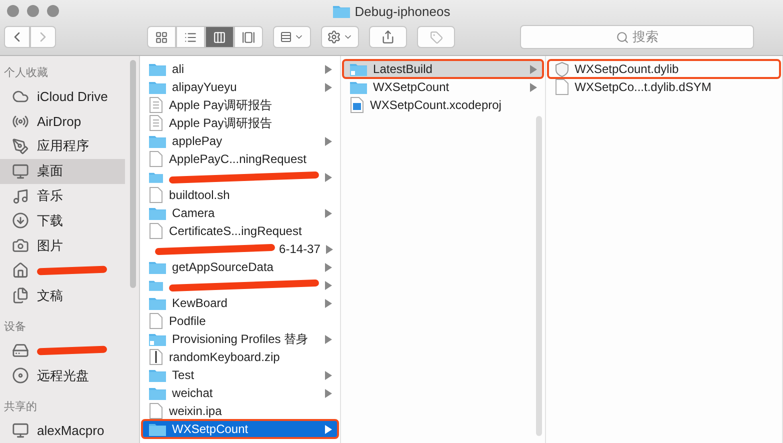 The image size is (783, 443). Describe the element at coordinates (20, 196) in the screenshot. I see `music-icon` at that location.